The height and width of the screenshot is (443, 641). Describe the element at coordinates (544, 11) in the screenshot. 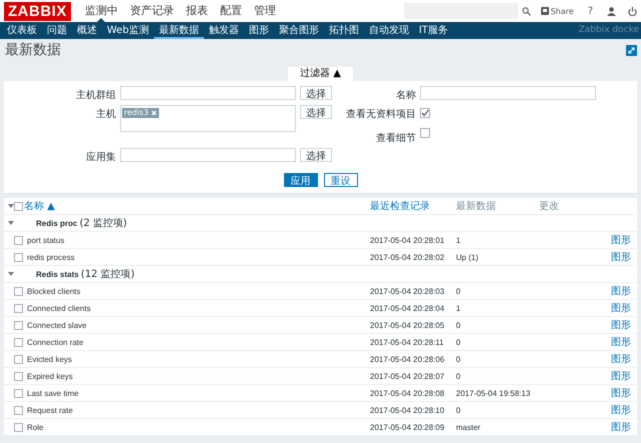

I see `share-icon` at that location.